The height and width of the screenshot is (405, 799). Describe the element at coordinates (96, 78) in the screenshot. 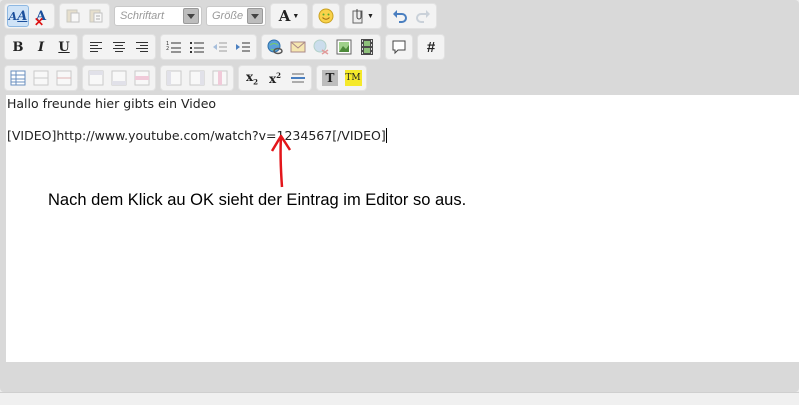

I see `row-before-button` at that location.